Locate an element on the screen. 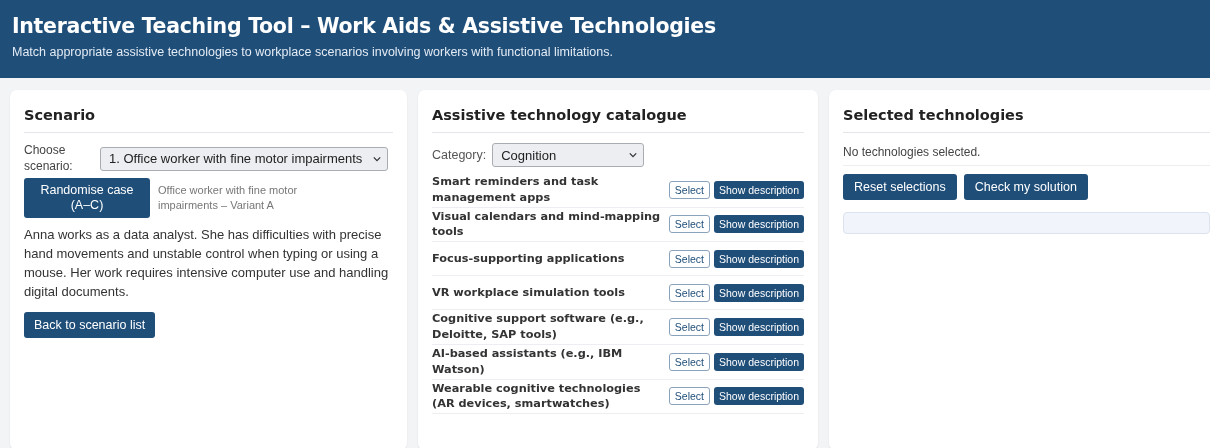 The width and height of the screenshot is (1210, 448). dropdown: Cognition is located at coordinates (568, 155).